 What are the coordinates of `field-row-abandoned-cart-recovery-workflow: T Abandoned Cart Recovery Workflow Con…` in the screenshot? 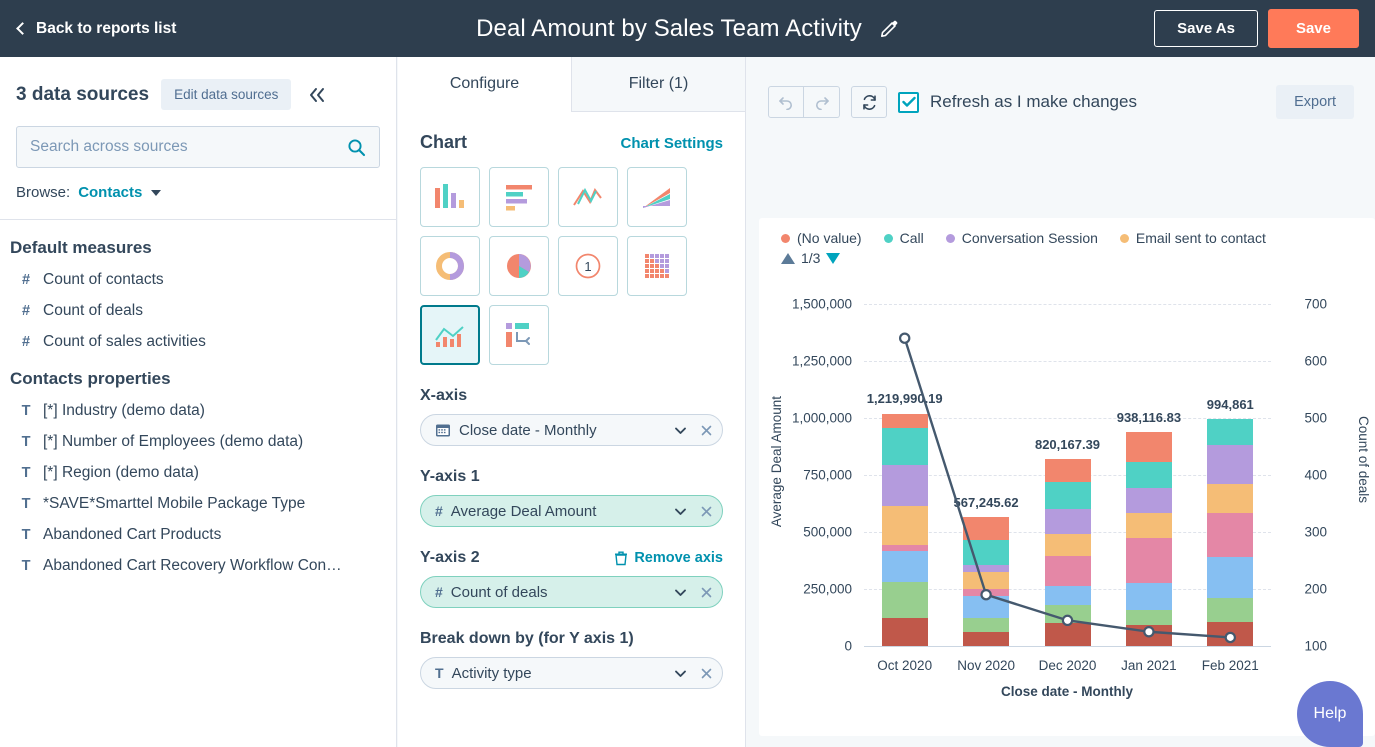 It's located at (198, 559).